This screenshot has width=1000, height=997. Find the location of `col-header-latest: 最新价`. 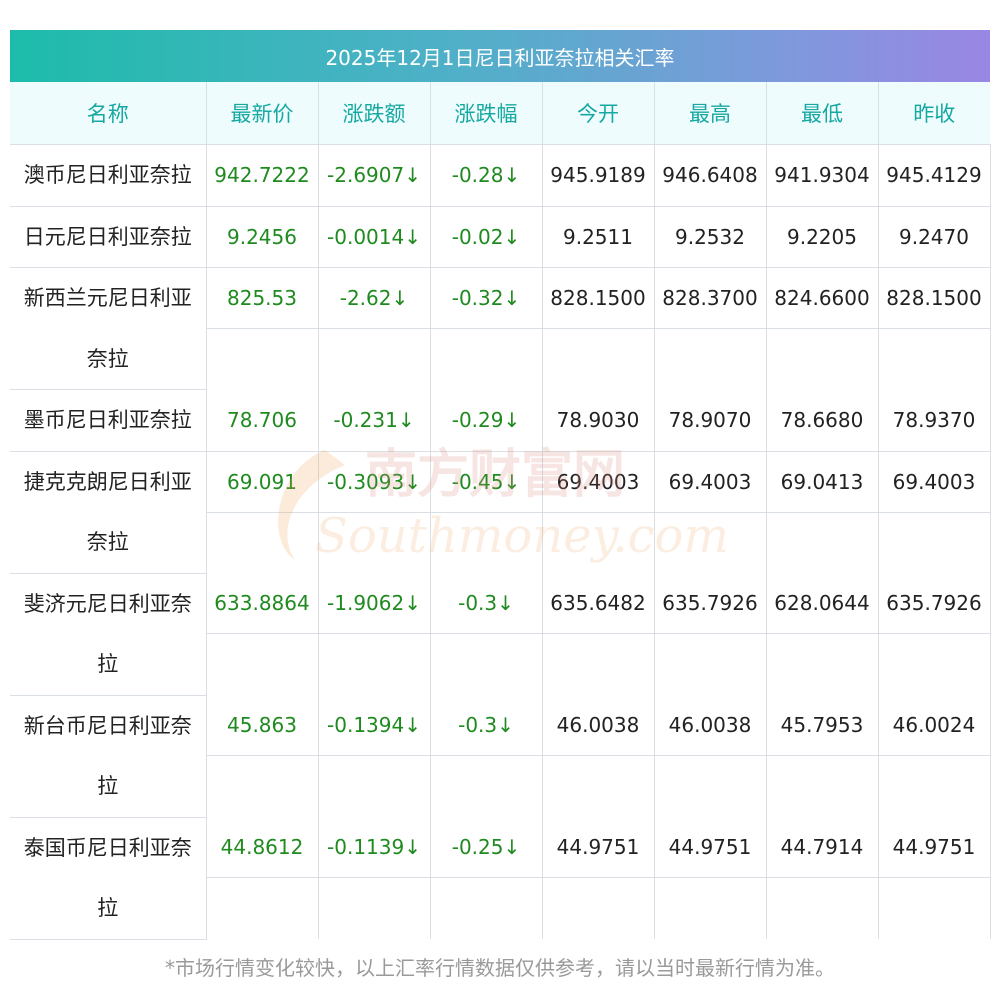

col-header-latest: 最新价 is located at coordinates (262, 113).